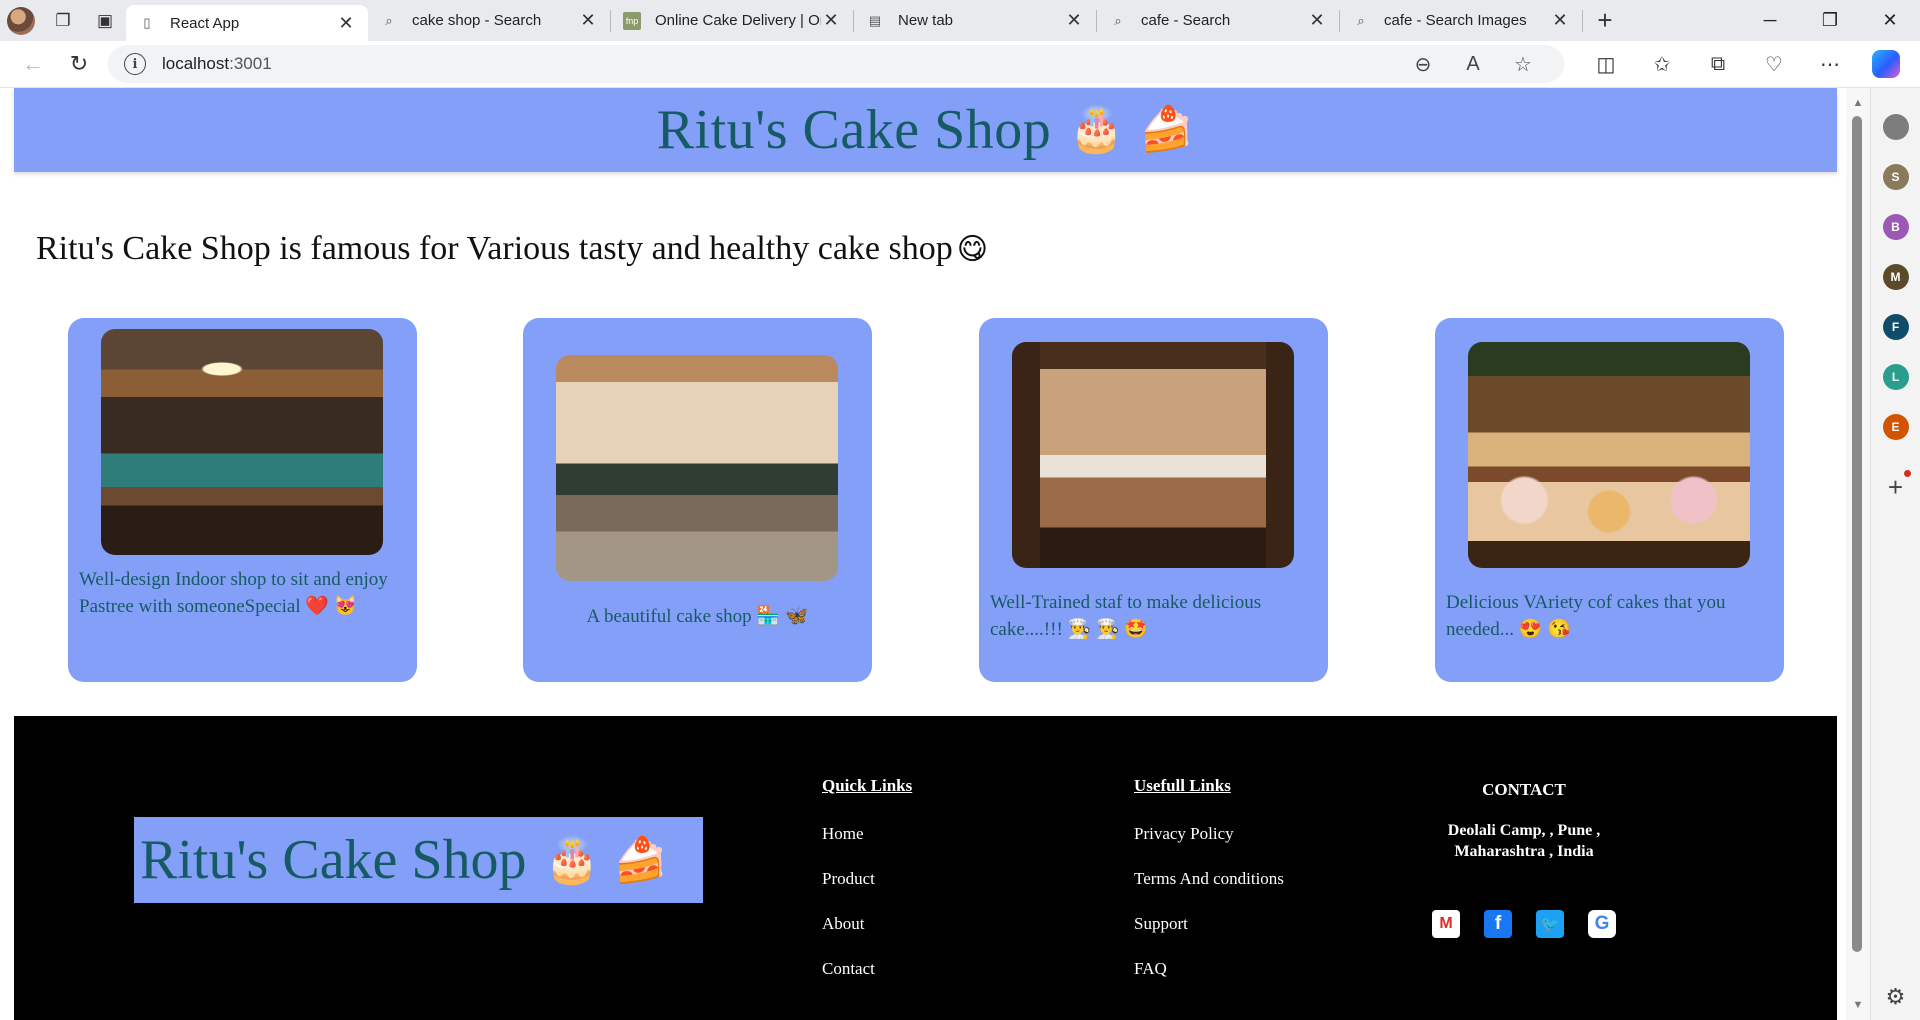 The image size is (1920, 1020). What do you see at coordinates (1900, 486) in the screenshot?
I see `add-sidebar-app-icon: +` at bounding box center [1900, 486].